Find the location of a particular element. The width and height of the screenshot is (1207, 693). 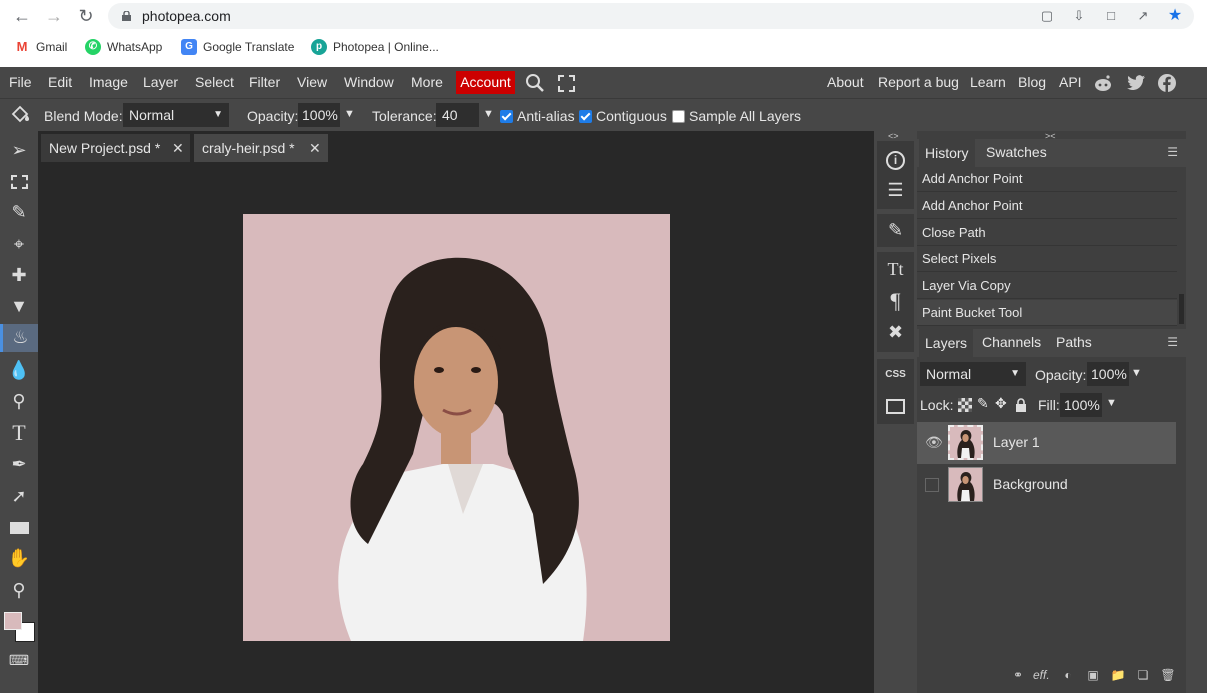

new-layer-icon: ❏ is located at coordinates (1143, 675).